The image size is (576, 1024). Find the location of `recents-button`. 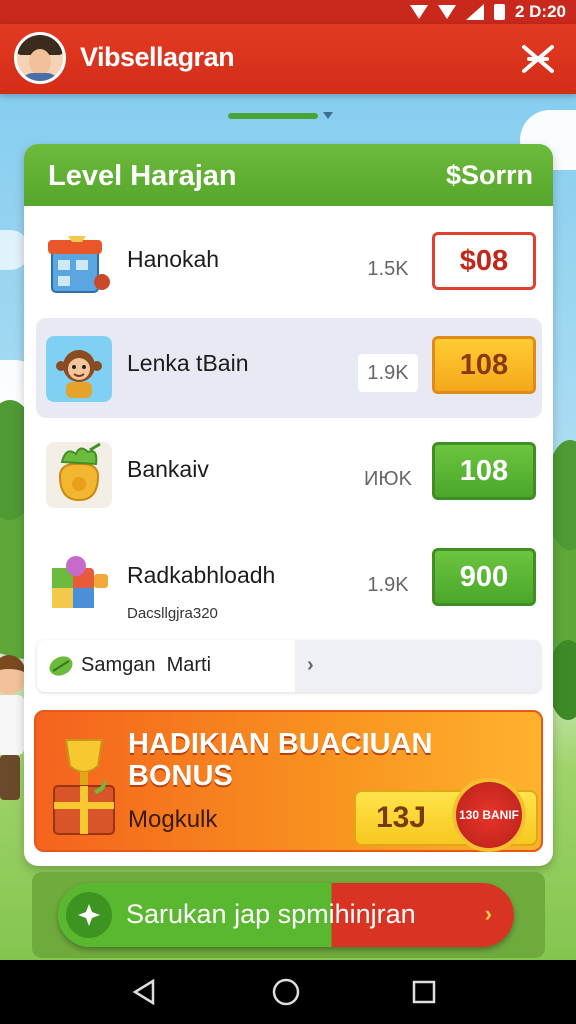

recents-button is located at coordinates (424, 992).